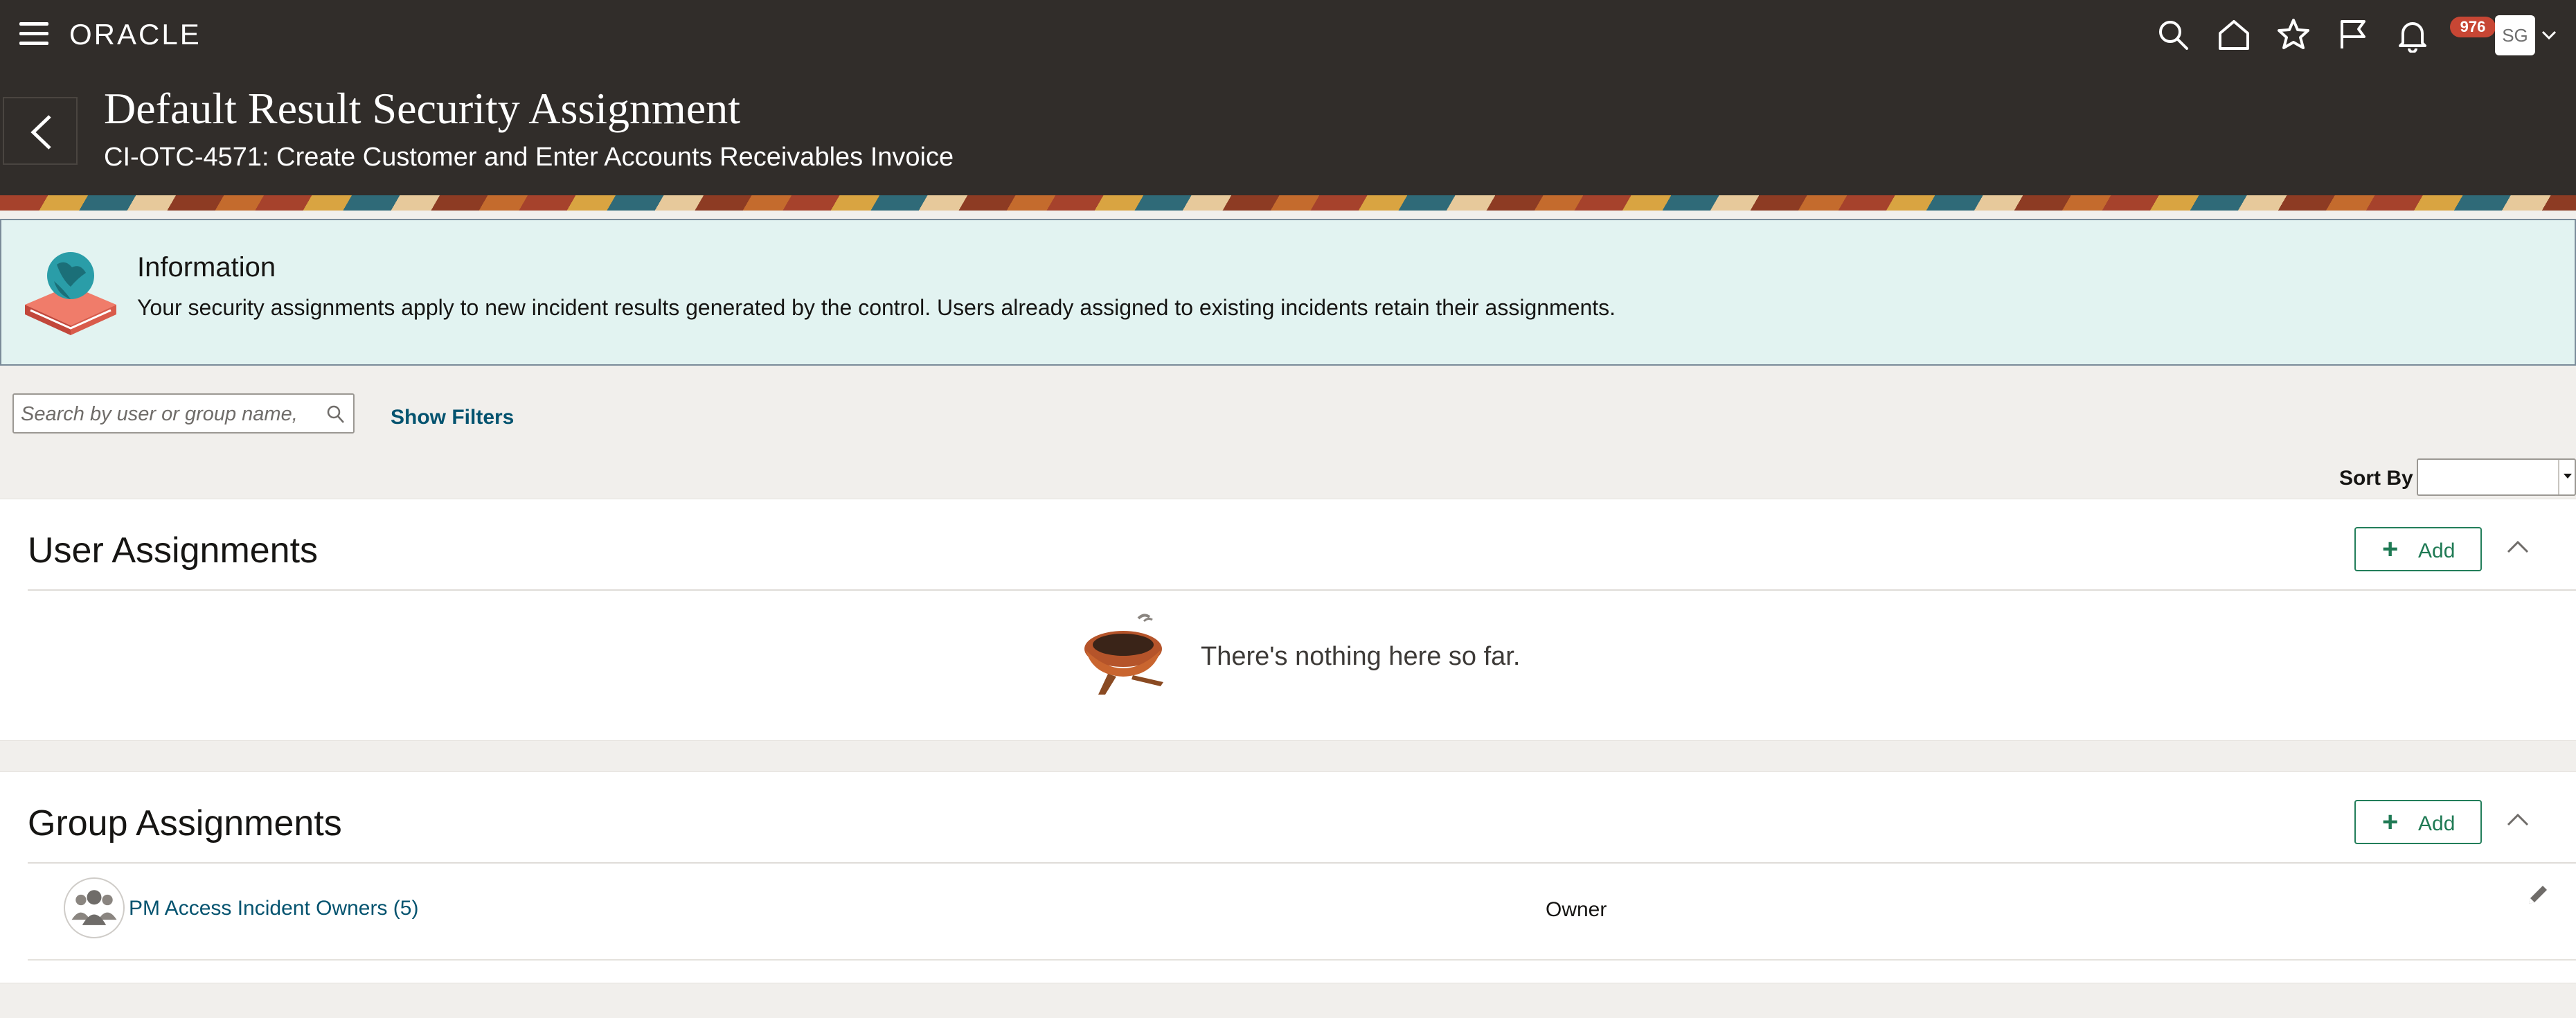 The height and width of the screenshot is (1018, 2576). I want to click on star-icon, so click(2293, 35).